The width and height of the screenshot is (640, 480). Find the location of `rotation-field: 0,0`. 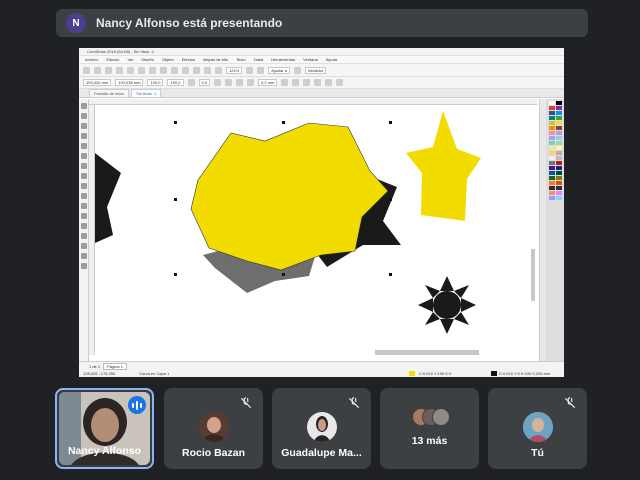

rotation-field: 0,0 is located at coordinates (204, 82).